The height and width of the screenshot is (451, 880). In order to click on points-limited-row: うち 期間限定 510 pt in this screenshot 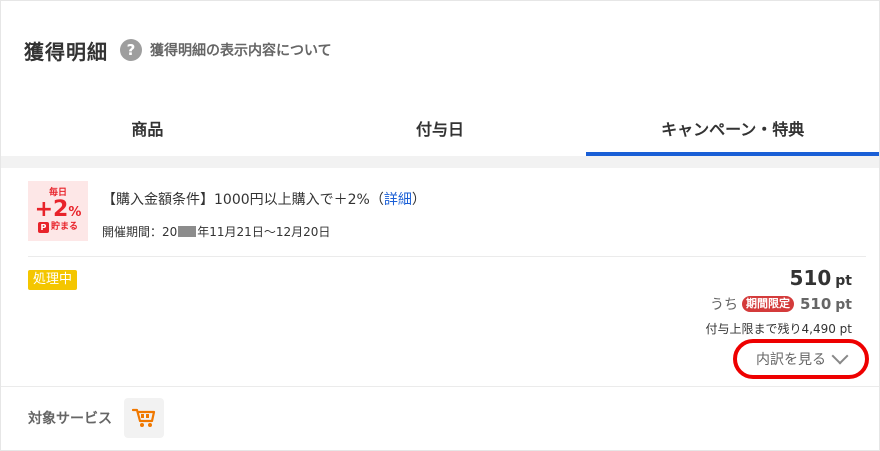, I will do `click(780, 304)`.